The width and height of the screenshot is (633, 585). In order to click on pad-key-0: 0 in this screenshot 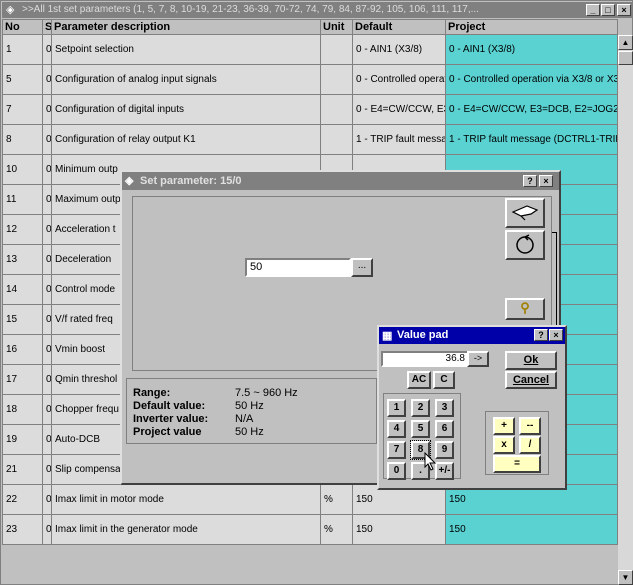, I will do `click(396, 471)`.